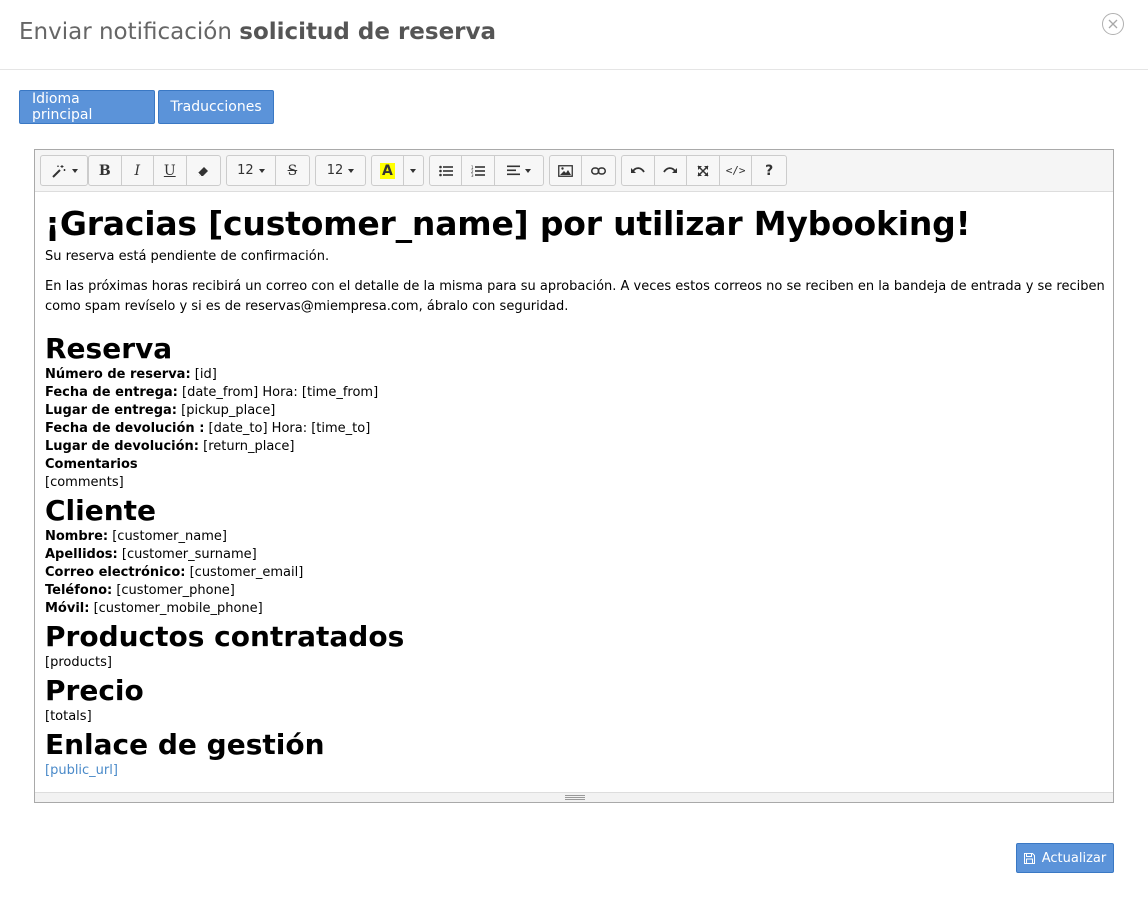 The height and width of the screenshot is (904, 1148). Describe the element at coordinates (81, 770) in the screenshot. I see `public-url-link: [public_url]` at that location.